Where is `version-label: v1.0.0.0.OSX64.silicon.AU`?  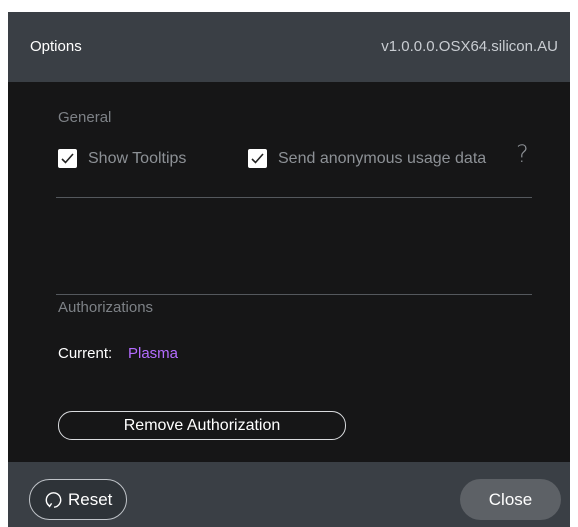 version-label: v1.0.0.0.OSX64.silicon.AU is located at coordinates (469, 46).